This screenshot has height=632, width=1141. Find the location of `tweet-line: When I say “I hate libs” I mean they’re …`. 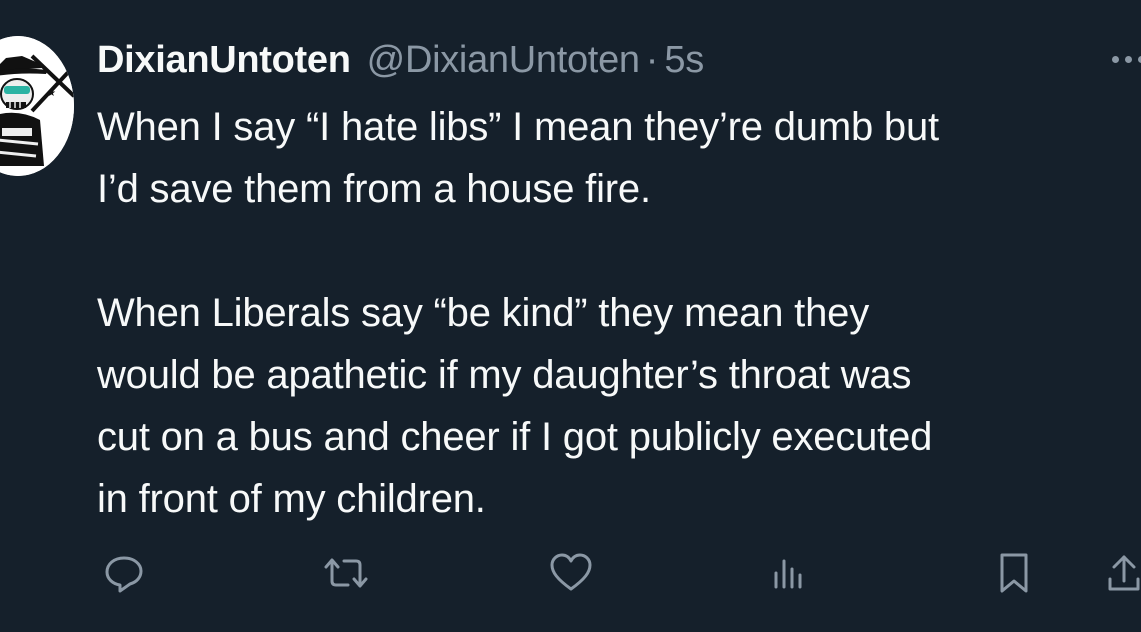

tweet-line: When I say “I hate libs” I mean they’re … is located at coordinates (518, 127).